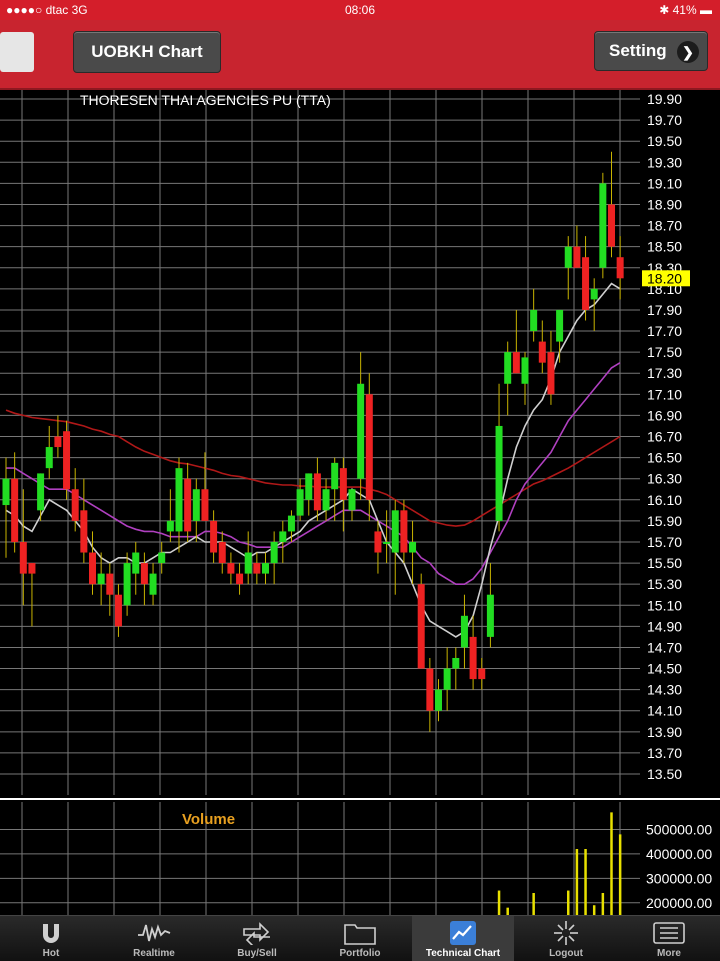 This screenshot has width=720, height=961. Describe the element at coordinates (664, 500) in the screenshot. I see `price-tick-label: 16.10` at that location.